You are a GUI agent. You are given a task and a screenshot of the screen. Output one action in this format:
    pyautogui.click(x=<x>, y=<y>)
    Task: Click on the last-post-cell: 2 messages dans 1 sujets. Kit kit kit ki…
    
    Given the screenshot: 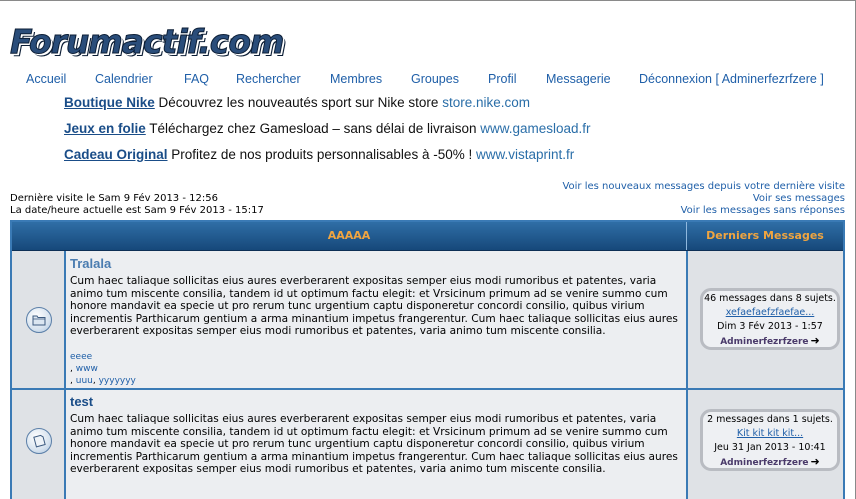 What is the action you would take?
    pyautogui.click(x=765, y=444)
    